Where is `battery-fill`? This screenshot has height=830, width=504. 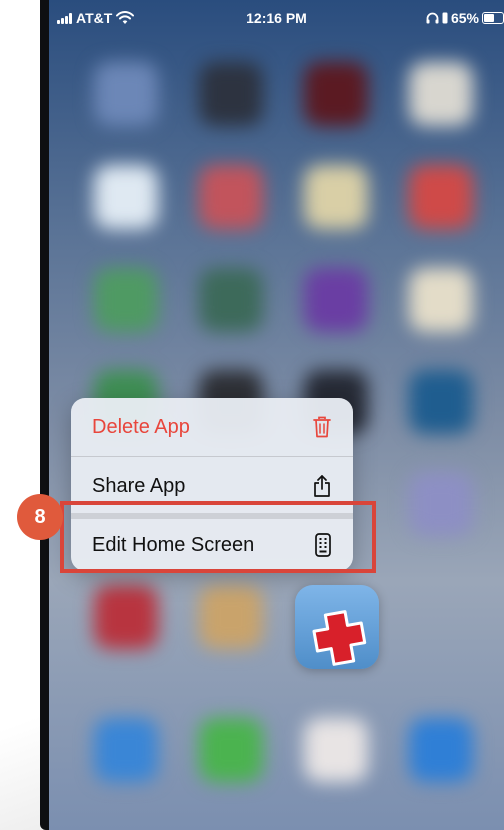
battery-fill is located at coordinates (489, 18).